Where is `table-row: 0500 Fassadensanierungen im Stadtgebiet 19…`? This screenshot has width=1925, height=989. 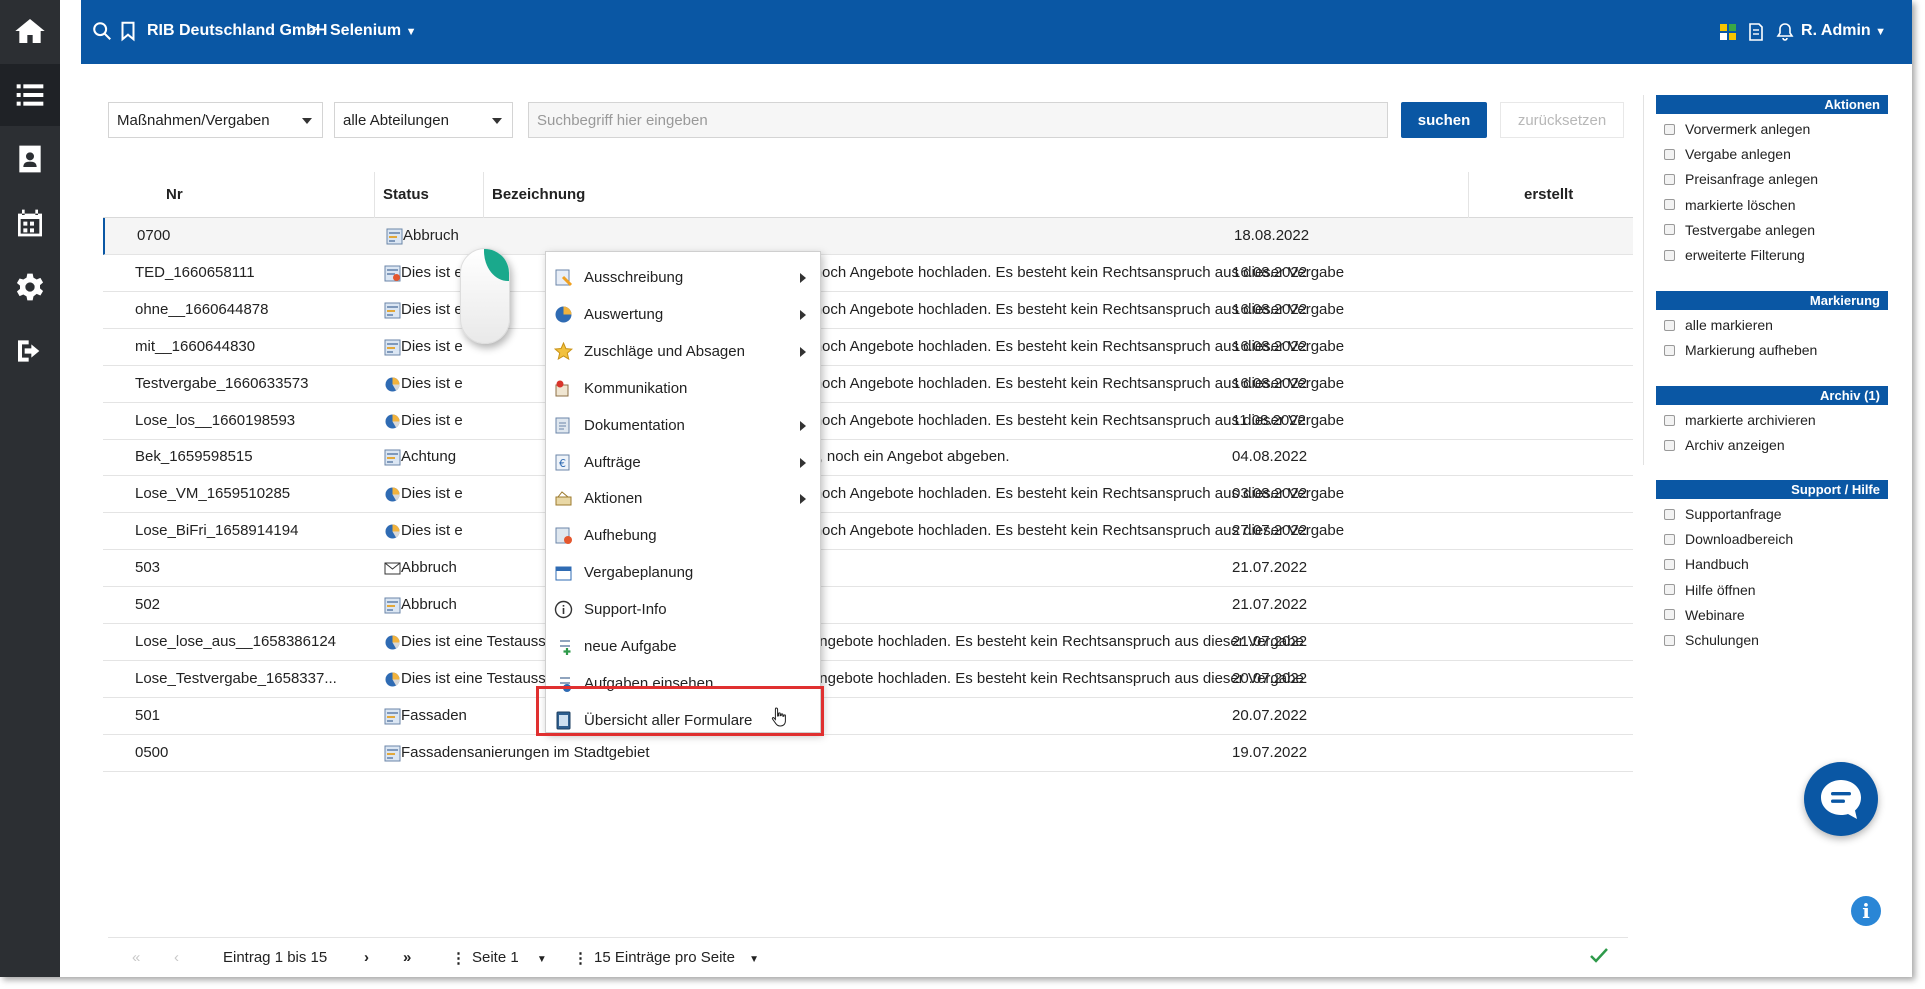
table-row: 0500 Fassadensanierungen im Stadtgebiet 19… is located at coordinates (868, 753).